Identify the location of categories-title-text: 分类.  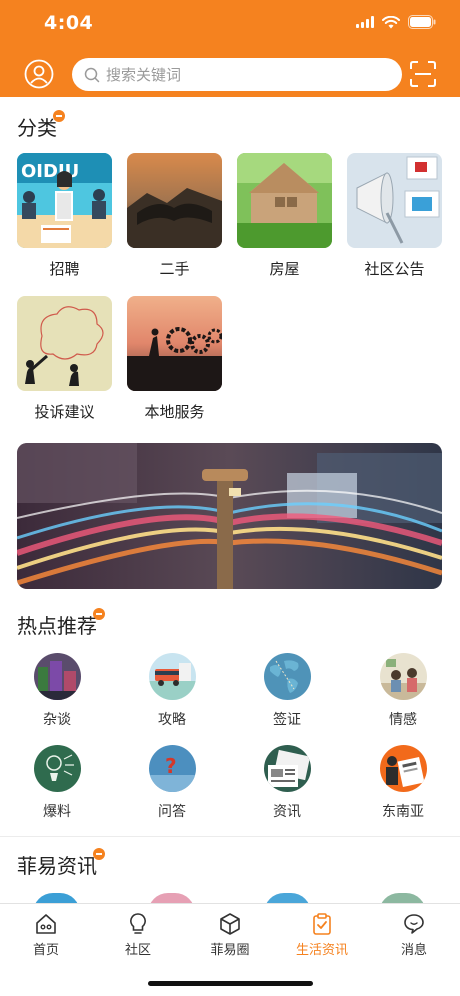
(37, 128).